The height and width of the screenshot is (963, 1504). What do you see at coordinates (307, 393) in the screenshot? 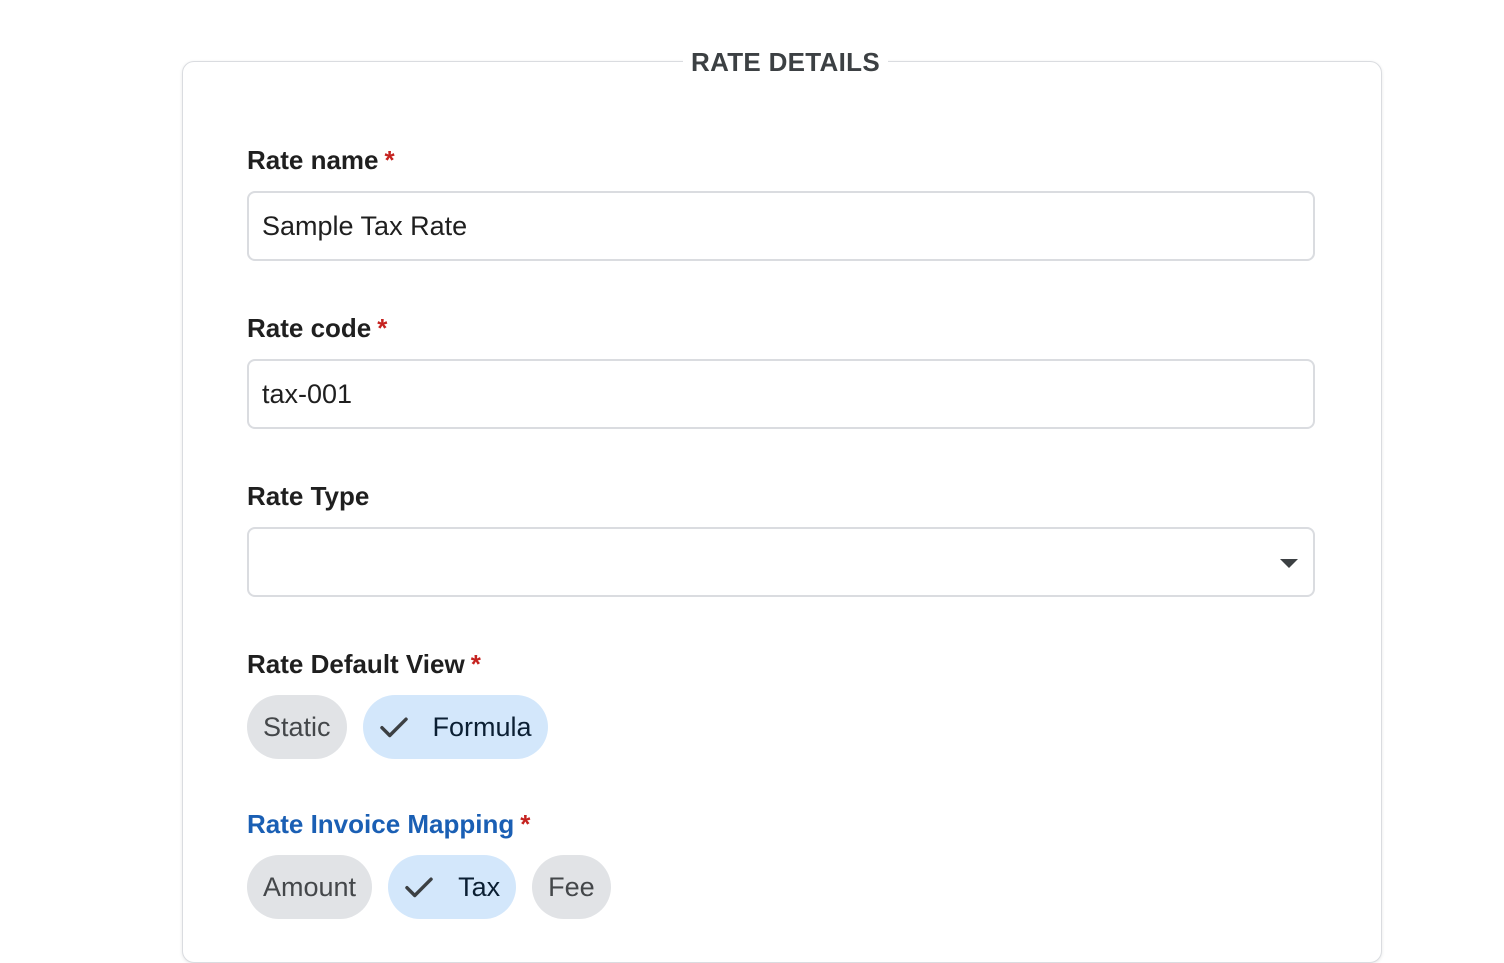
I see `rate-code-value: tax-001` at bounding box center [307, 393].